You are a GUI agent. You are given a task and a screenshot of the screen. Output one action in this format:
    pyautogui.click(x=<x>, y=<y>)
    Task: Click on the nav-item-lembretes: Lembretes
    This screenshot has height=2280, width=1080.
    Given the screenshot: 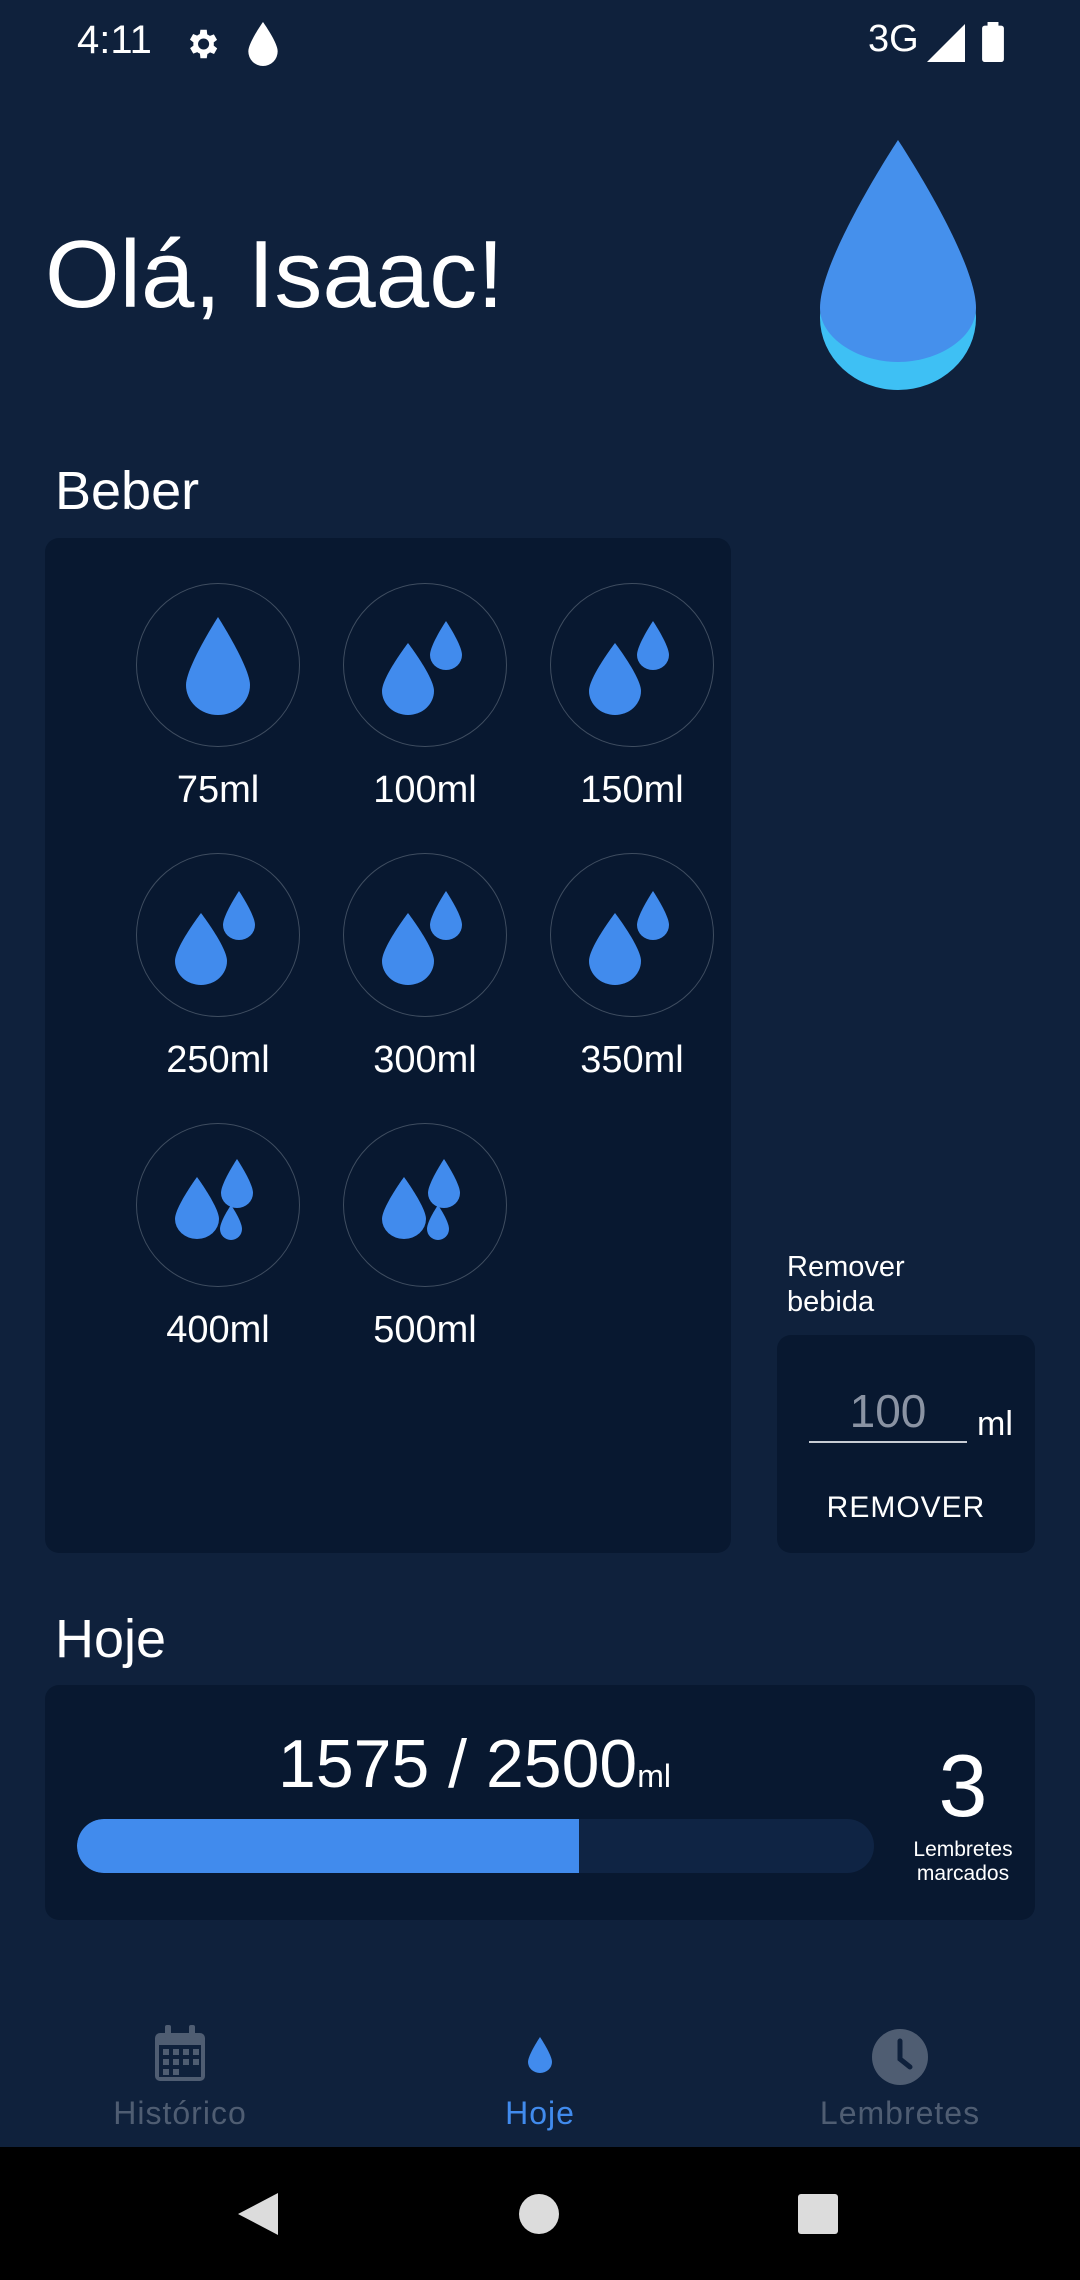 What is the action you would take?
    pyautogui.click(x=900, y=2073)
    